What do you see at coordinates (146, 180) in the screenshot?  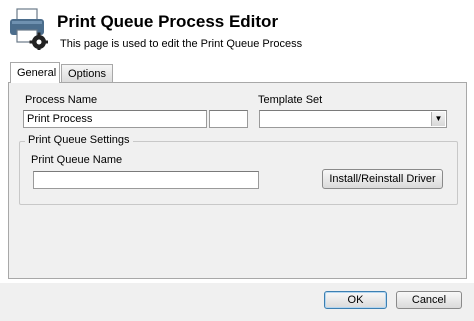 I see `print-queue-name-input` at bounding box center [146, 180].